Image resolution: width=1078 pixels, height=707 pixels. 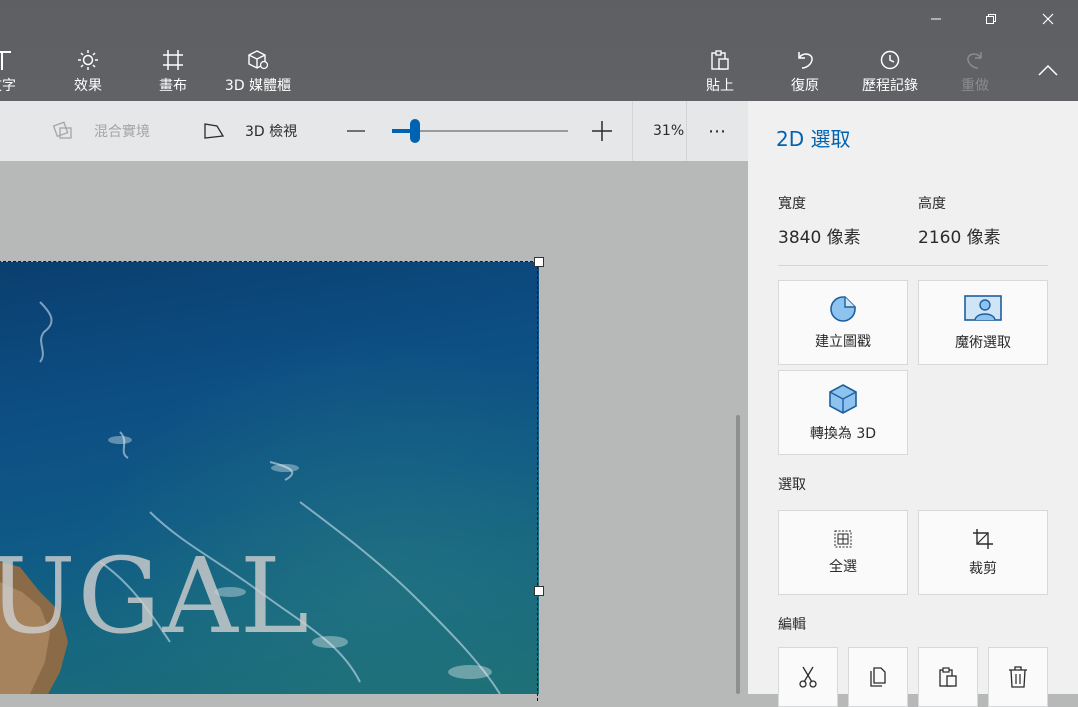 I want to click on tool-undo-label: 復原, so click(x=805, y=86).